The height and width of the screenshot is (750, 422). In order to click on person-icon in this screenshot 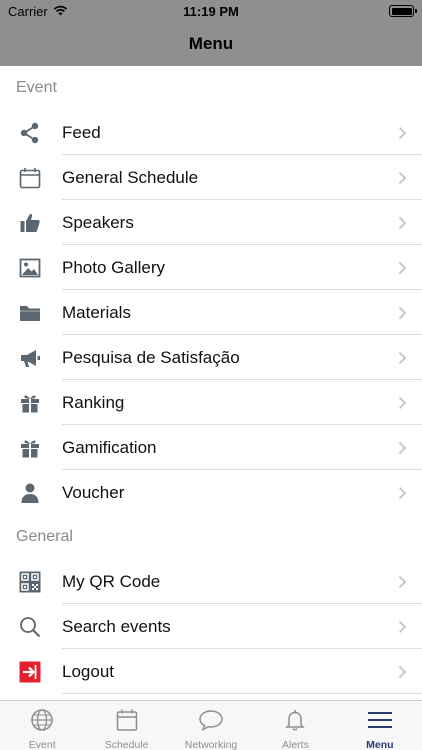, I will do `click(31, 493)`.